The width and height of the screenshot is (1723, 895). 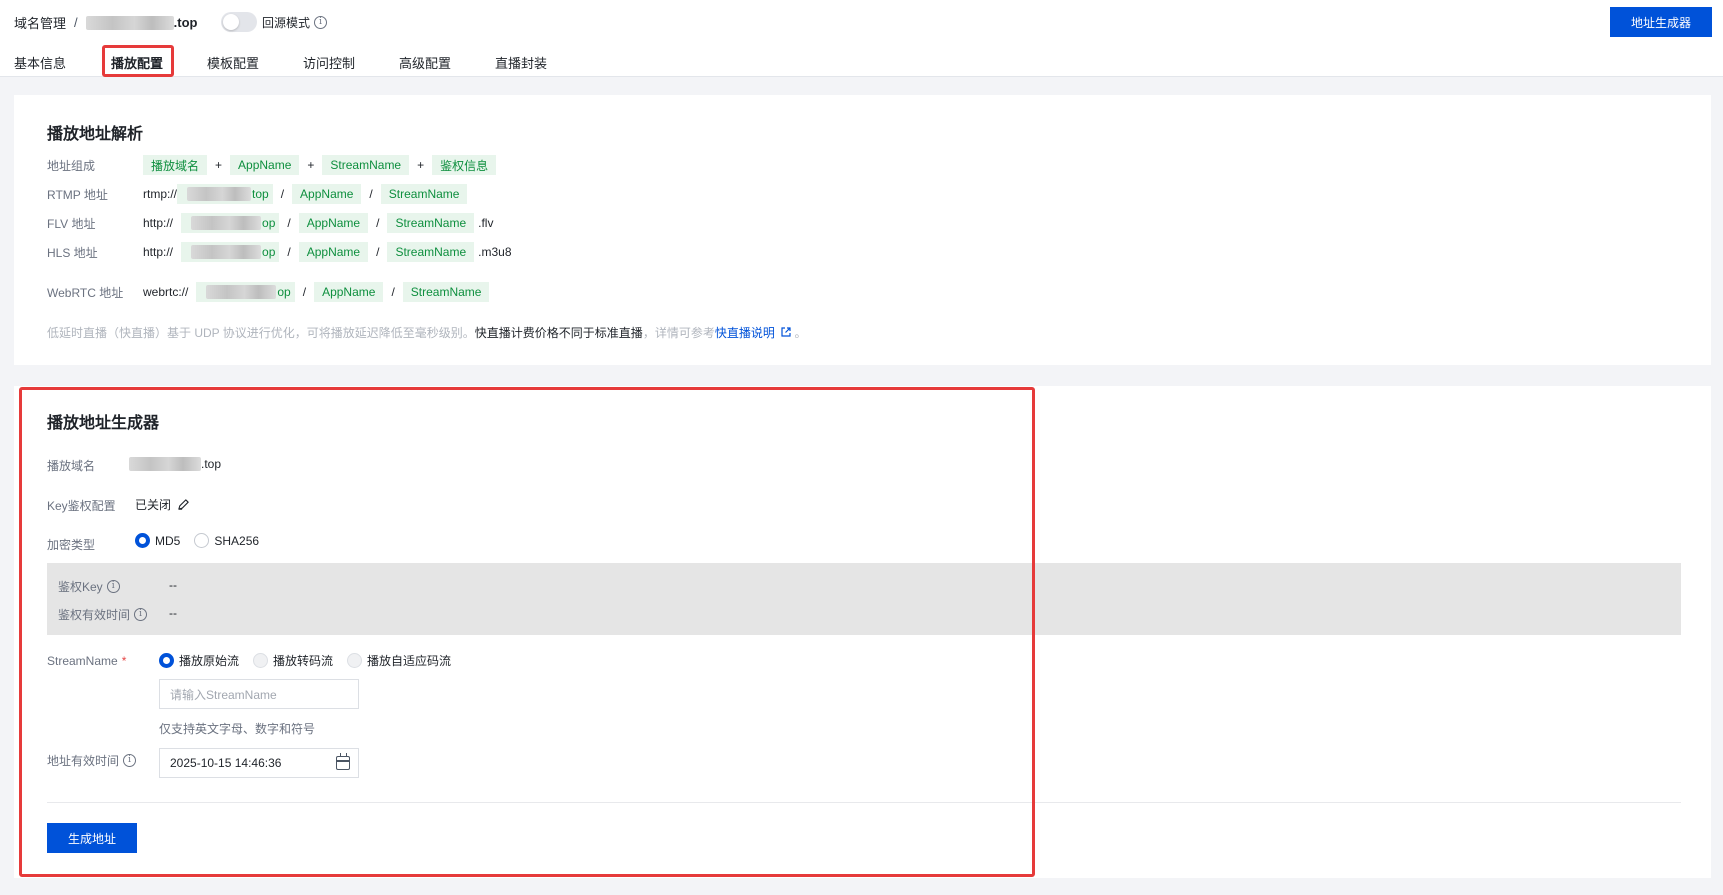 I want to click on tab-template-config: 模板配置, so click(x=233, y=62).